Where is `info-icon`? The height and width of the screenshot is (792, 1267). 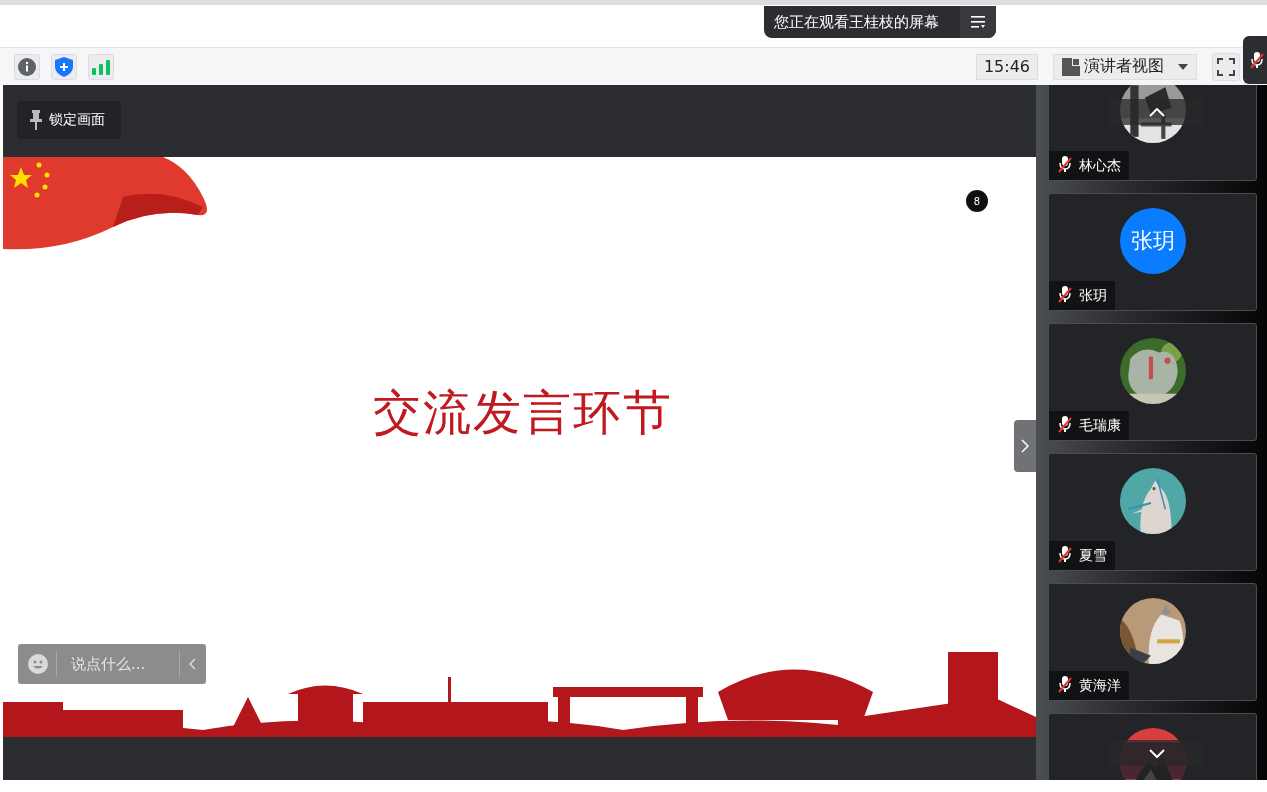
info-icon is located at coordinates (27, 66).